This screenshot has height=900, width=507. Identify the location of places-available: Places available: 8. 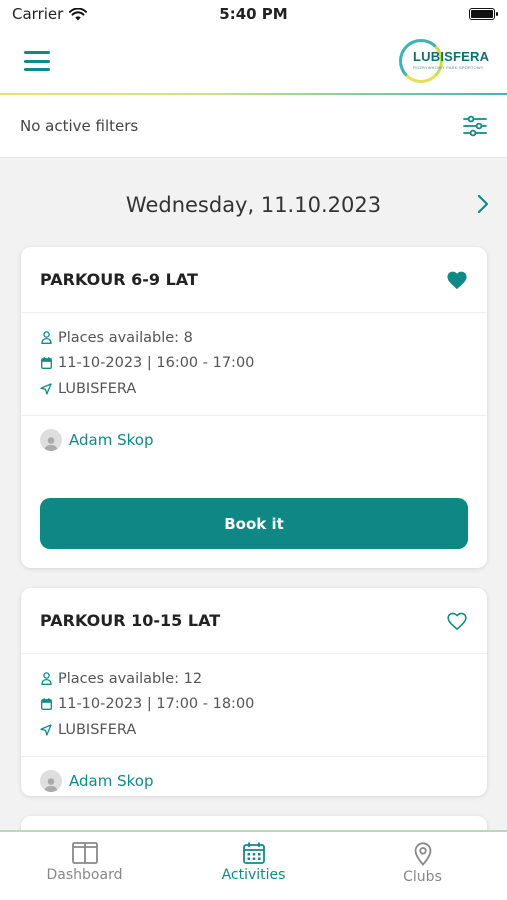
(125, 337).